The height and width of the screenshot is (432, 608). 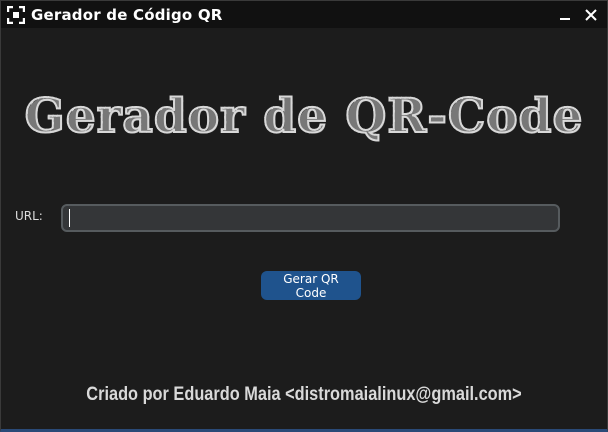 What do you see at coordinates (69, 218) in the screenshot?
I see `text-caret` at bounding box center [69, 218].